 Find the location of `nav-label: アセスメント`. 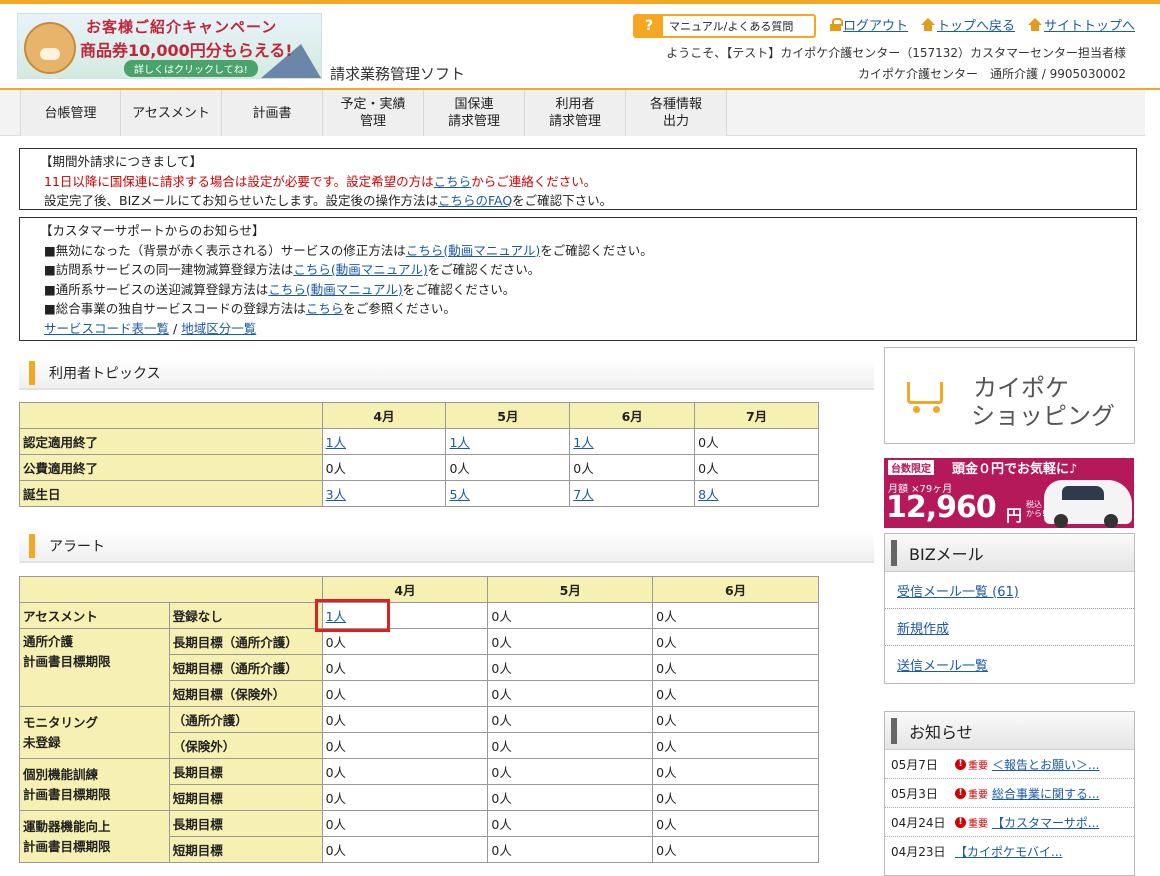

nav-label: アセスメント is located at coordinates (171, 113).